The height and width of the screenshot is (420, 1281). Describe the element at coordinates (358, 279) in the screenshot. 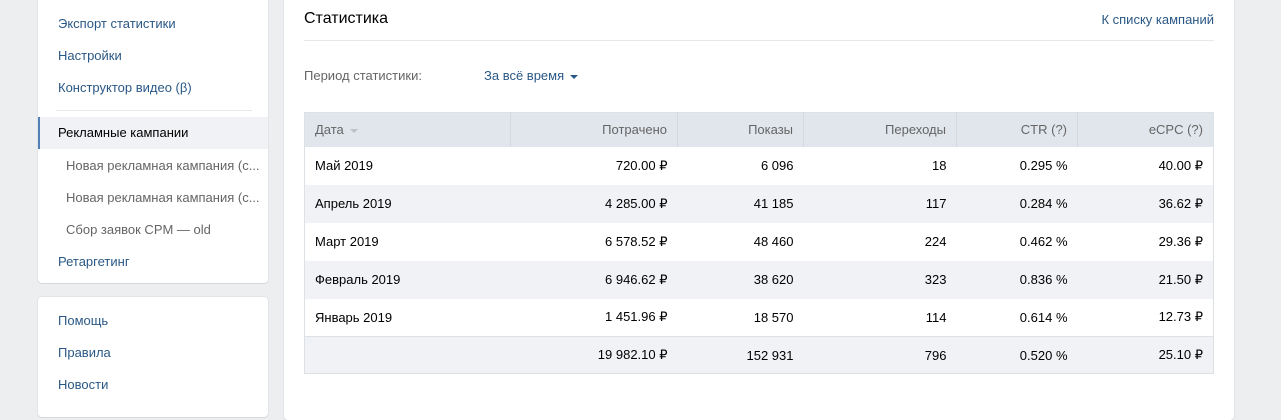

I see `table-cell: Февраль 2019` at that location.